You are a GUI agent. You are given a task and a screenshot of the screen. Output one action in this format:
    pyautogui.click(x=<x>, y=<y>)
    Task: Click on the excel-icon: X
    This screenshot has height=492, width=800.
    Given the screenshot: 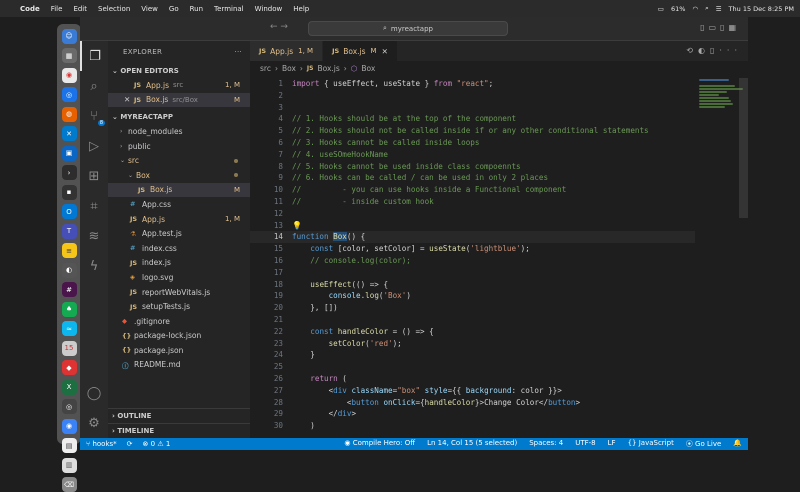 What is the action you would take?
    pyautogui.click(x=69, y=387)
    